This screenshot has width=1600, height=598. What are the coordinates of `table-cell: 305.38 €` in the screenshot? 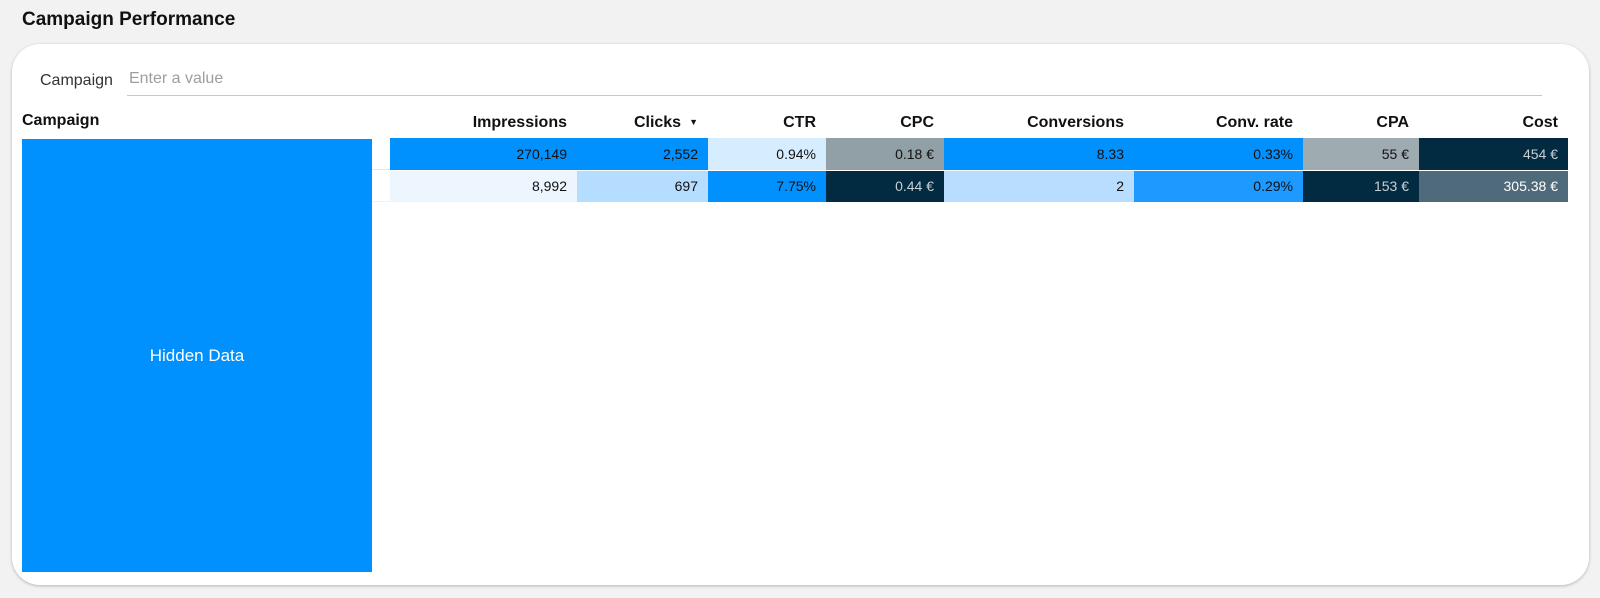 It's located at (1493, 186).